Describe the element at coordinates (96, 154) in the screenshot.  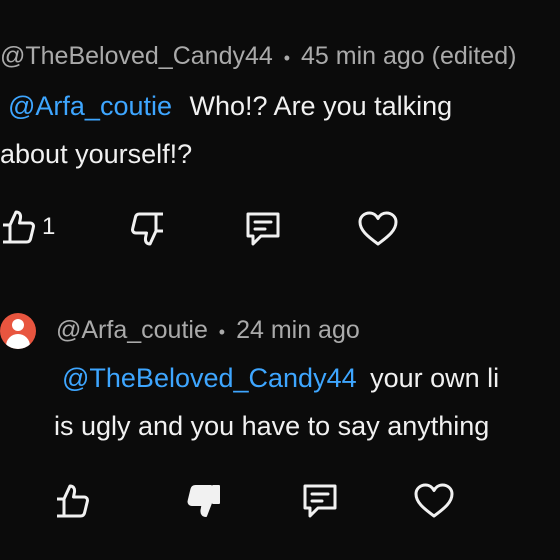
I see `comment-1-text-line-2: about yourself!?` at that location.